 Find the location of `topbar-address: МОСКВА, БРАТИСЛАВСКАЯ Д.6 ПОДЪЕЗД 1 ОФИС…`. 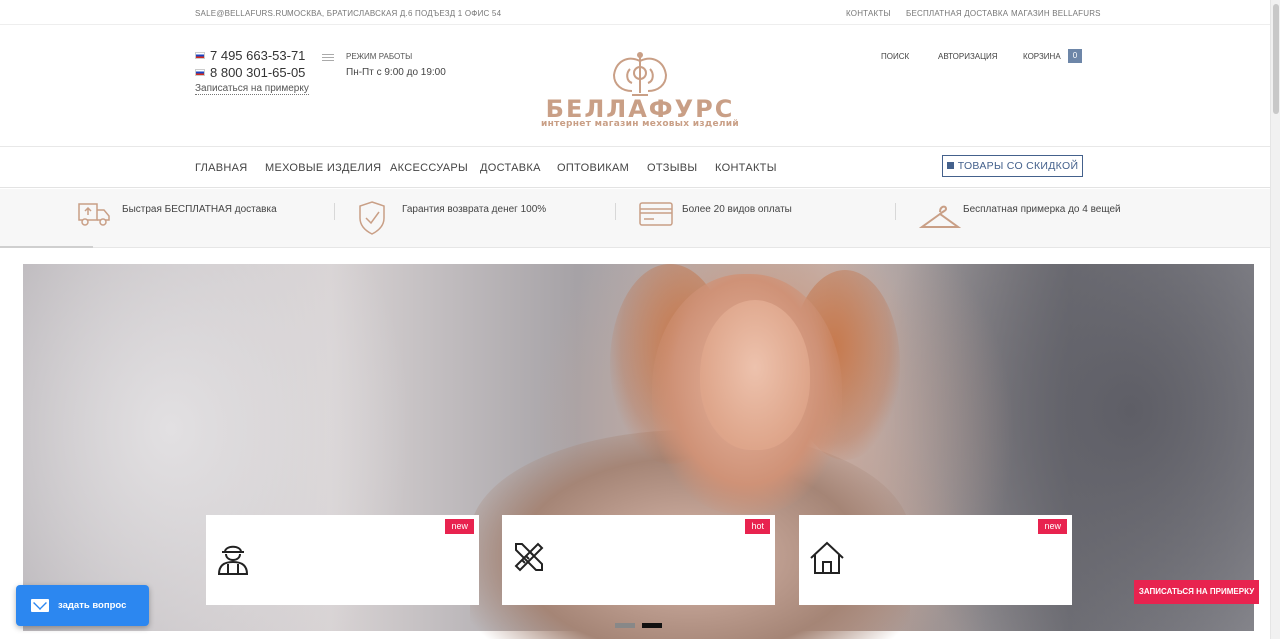

topbar-address: МОСКВА, БРАТИСЛАВСКАЯ Д.6 ПОДЪЕЗД 1 ОФИС… is located at coordinates (394, 13).